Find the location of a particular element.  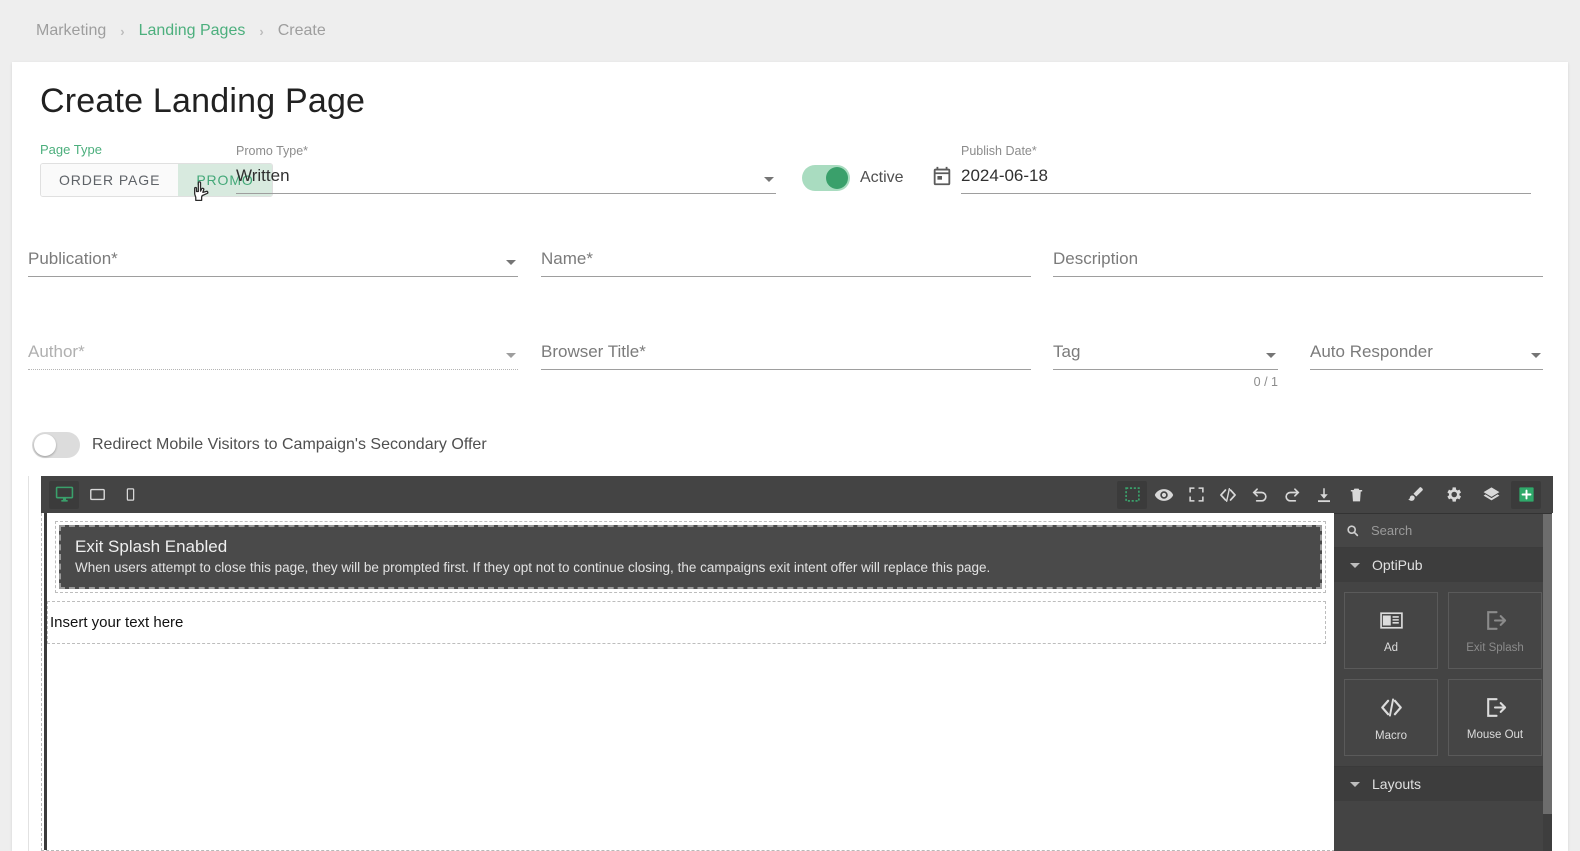

import-icon is located at coordinates (1324, 495).